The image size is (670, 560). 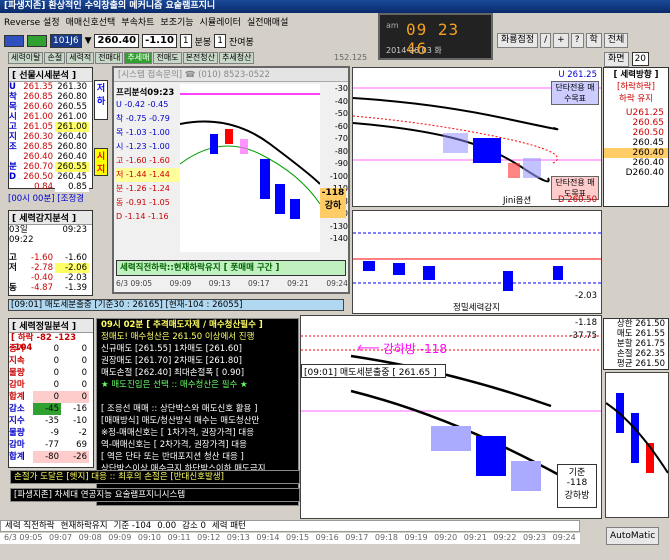 What do you see at coordinates (564, 537) in the screenshot?
I see `time-tick: 09:24` at bounding box center [564, 537].